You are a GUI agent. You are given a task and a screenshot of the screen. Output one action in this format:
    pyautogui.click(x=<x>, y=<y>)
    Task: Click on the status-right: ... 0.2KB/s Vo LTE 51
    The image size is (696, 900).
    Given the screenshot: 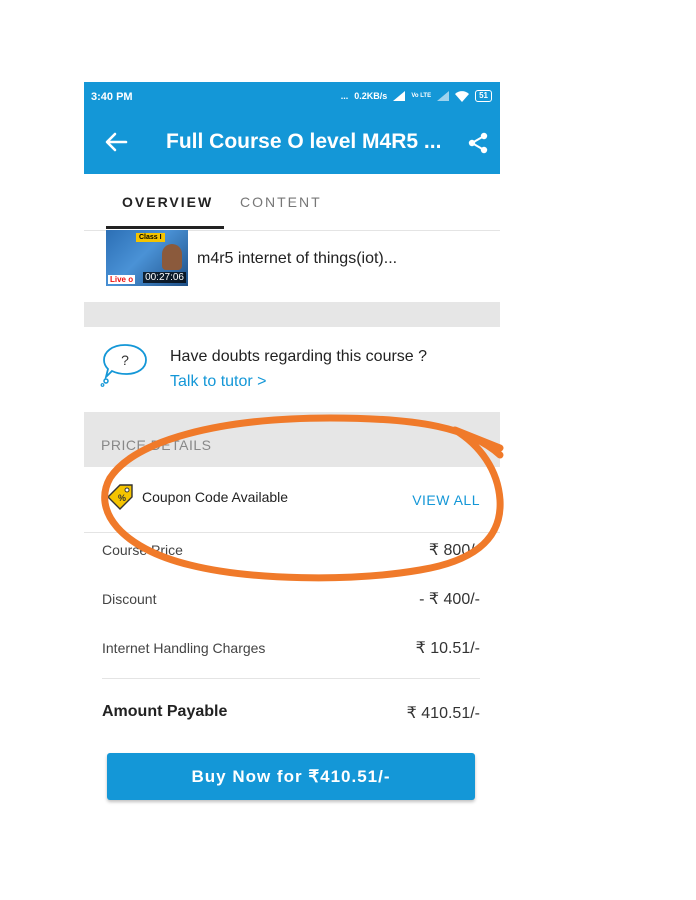 What is the action you would take?
    pyautogui.click(x=416, y=96)
    